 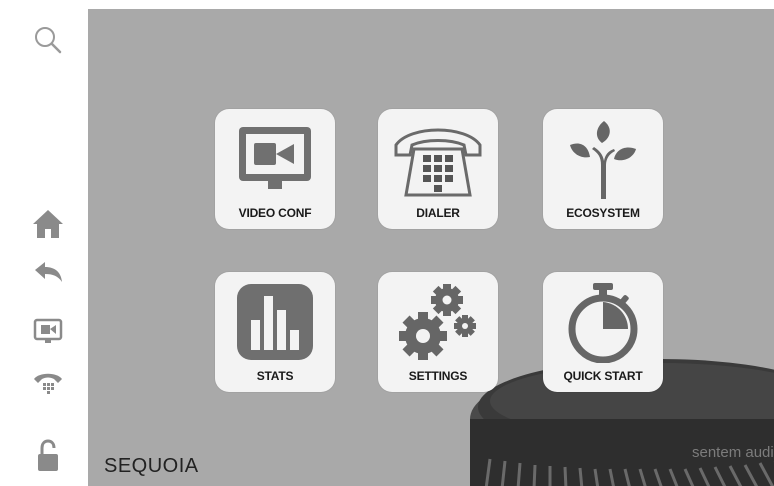 I want to click on tile-label: QUICK START, so click(x=603, y=376).